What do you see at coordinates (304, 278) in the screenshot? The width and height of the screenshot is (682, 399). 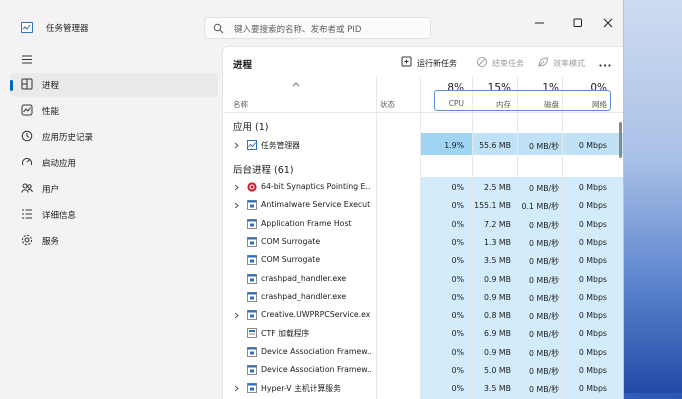 I see `process-name: crashpad_handler.exe` at bounding box center [304, 278].